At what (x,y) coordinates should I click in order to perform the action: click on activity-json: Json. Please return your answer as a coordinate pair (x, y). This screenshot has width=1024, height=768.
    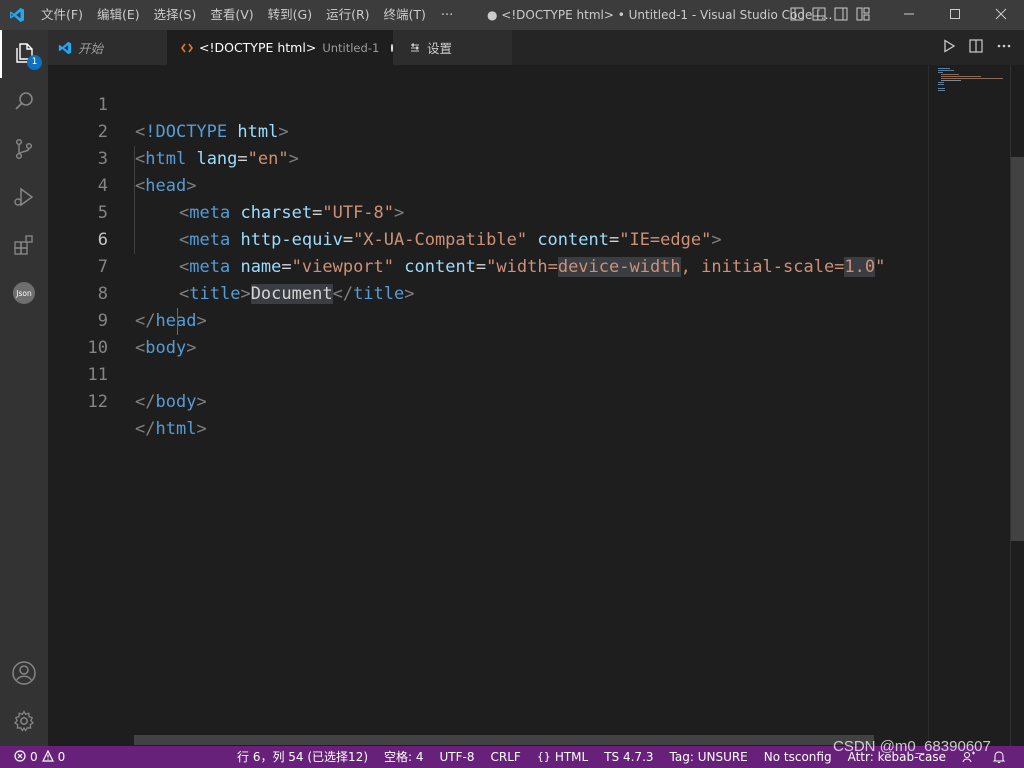
    Looking at the image, I should click on (24, 294).